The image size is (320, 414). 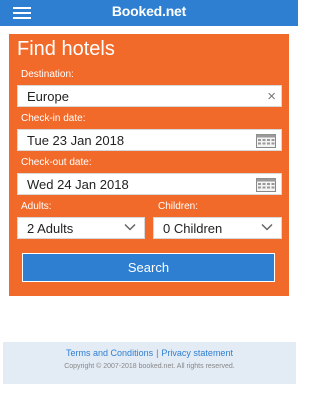 What do you see at coordinates (50, 228) in the screenshot?
I see `adults-value: 2 Adults` at bounding box center [50, 228].